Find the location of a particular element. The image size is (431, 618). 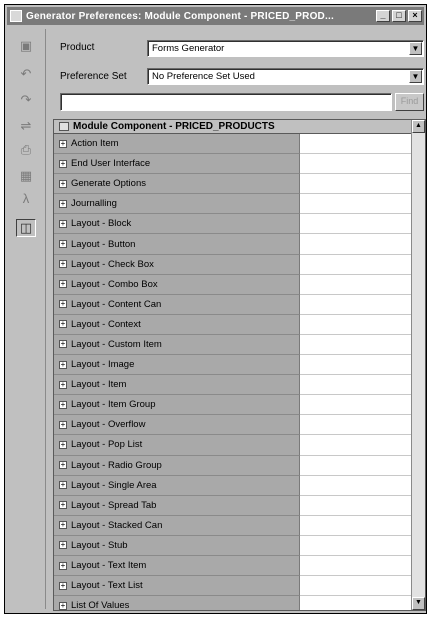

grid-row: + Generate Options is located at coordinates (233, 184).